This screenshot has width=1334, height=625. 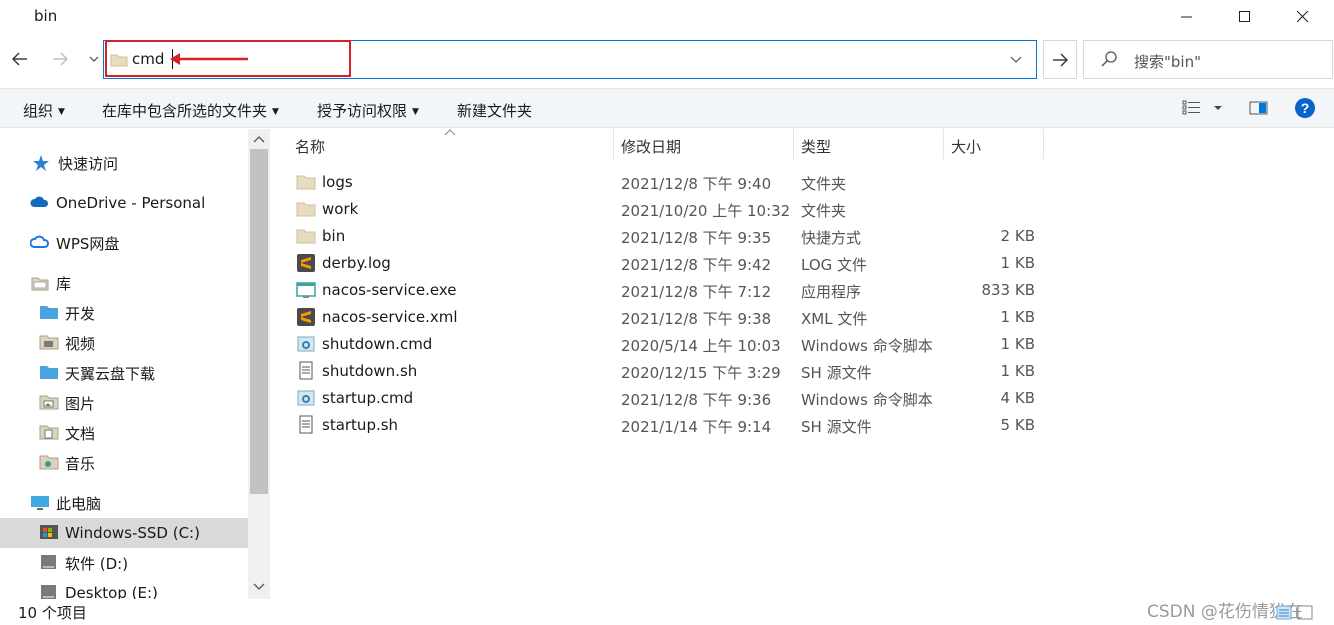 What do you see at coordinates (20, 59) in the screenshot?
I see `back-button` at bounding box center [20, 59].